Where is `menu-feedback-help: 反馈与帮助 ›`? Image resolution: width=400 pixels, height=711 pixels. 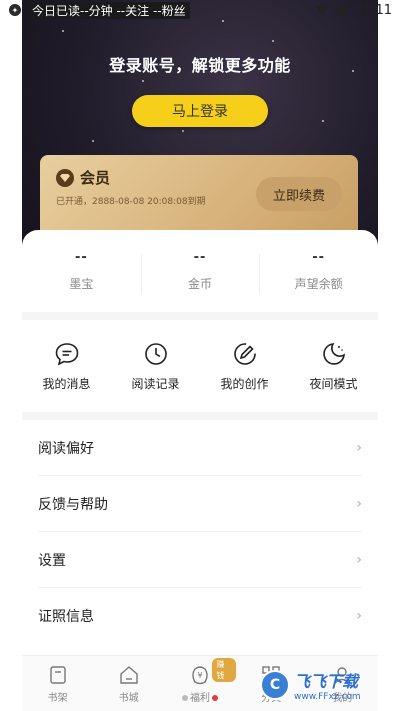 menu-feedback-help: 反馈与帮助 › is located at coordinates (200, 504).